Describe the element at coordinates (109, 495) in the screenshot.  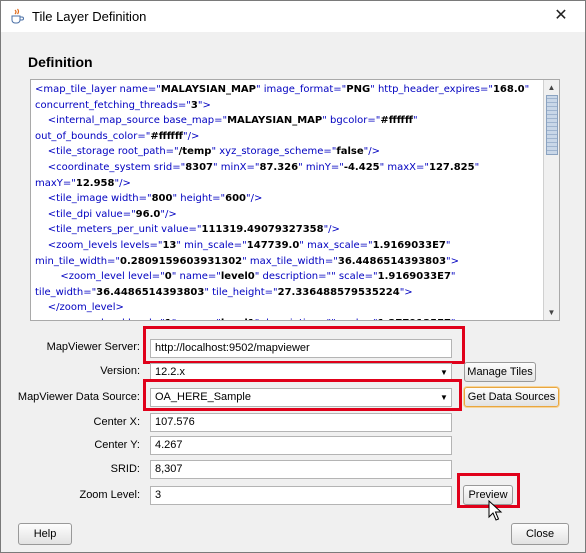
I see `zoom-level-label: Zoom Level:` at that location.